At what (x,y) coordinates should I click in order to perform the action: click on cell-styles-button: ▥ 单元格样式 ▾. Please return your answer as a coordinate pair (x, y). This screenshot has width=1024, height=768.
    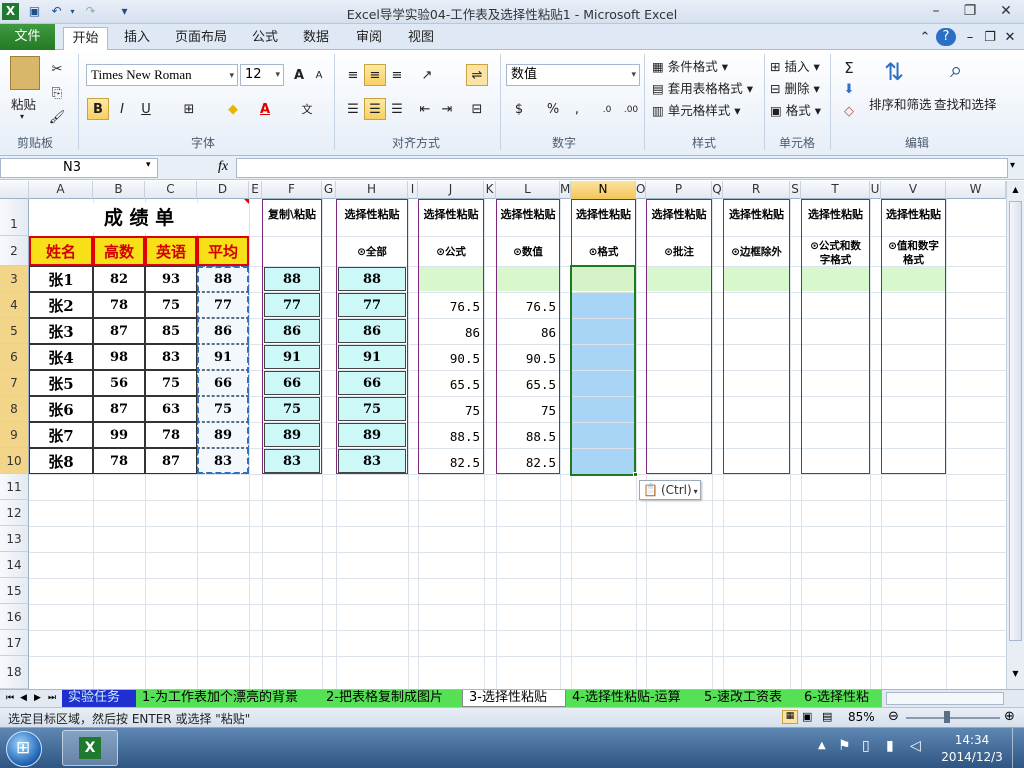
    Looking at the image, I should click on (696, 109).